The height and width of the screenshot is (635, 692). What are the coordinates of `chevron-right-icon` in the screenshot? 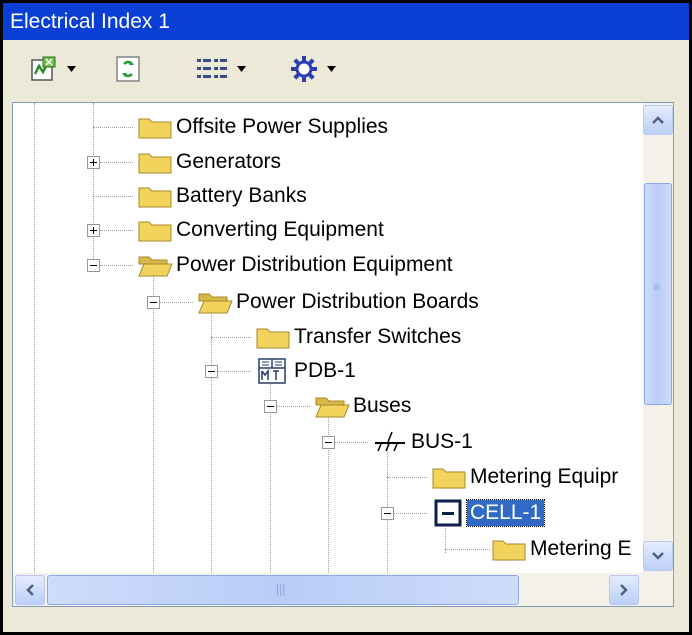 It's located at (624, 590).